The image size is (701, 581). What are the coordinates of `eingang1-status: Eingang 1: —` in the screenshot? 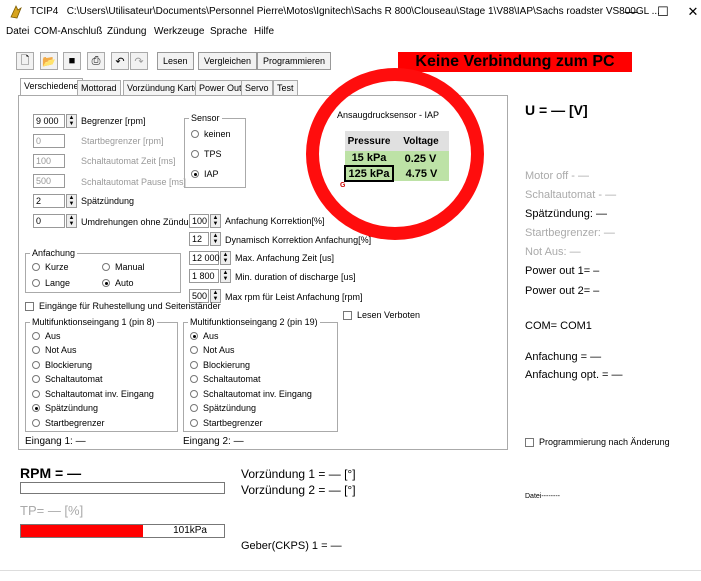 It's located at (55, 441).